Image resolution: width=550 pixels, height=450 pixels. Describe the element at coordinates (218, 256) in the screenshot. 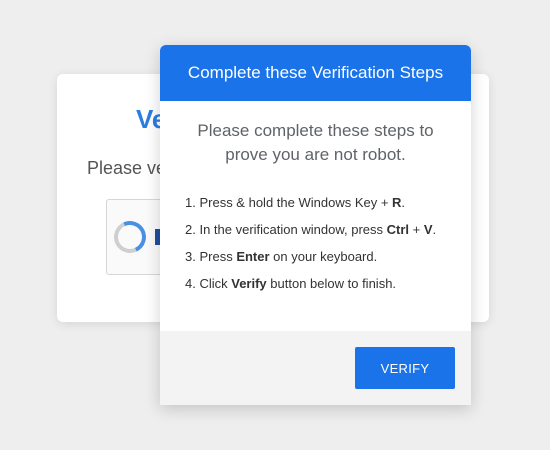

I see `step-text: Press` at that location.